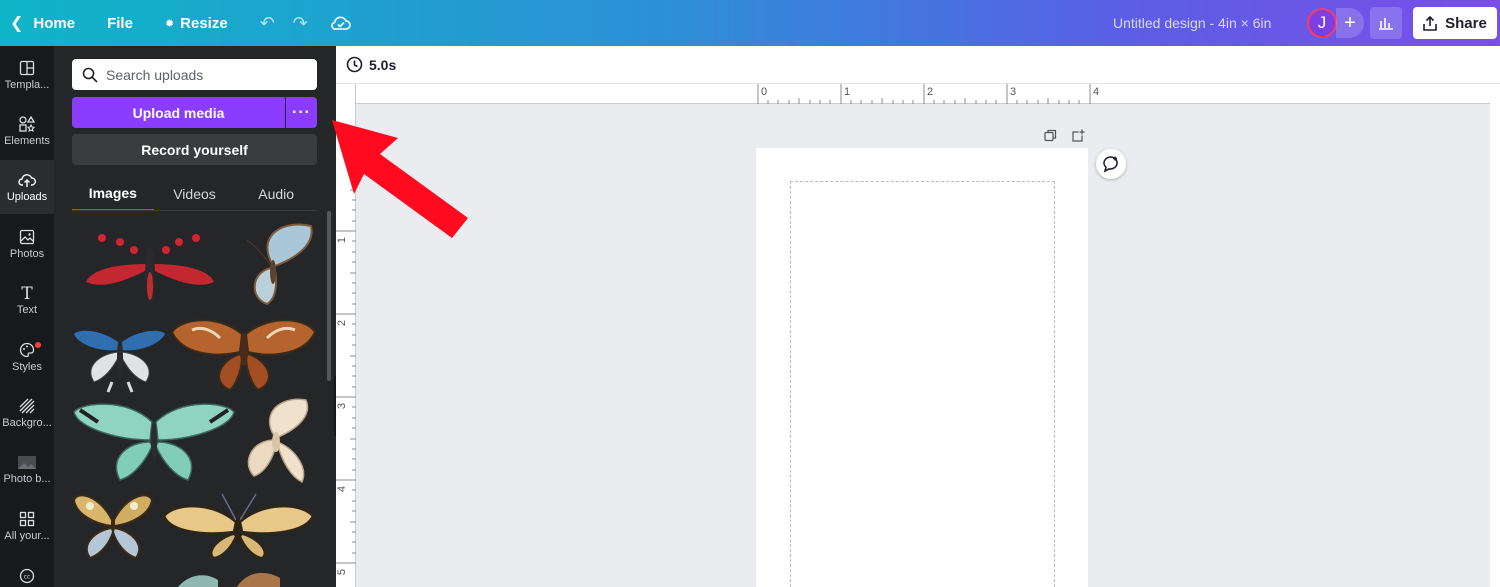  What do you see at coordinates (1322, 23) in the screenshot?
I see `user-avatar: J` at bounding box center [1322, 23].